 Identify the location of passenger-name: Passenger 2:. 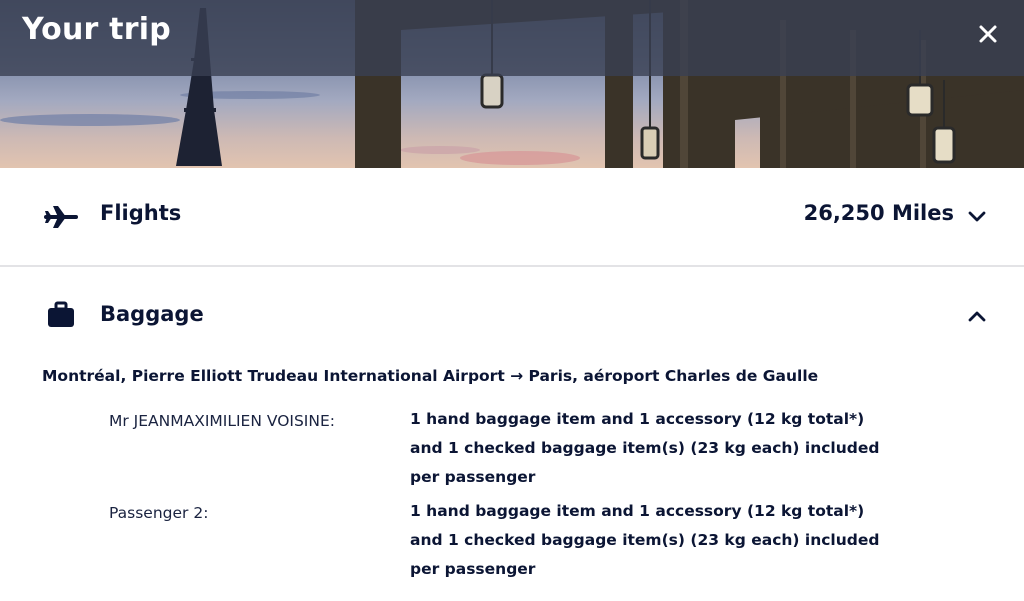
(159, 513).